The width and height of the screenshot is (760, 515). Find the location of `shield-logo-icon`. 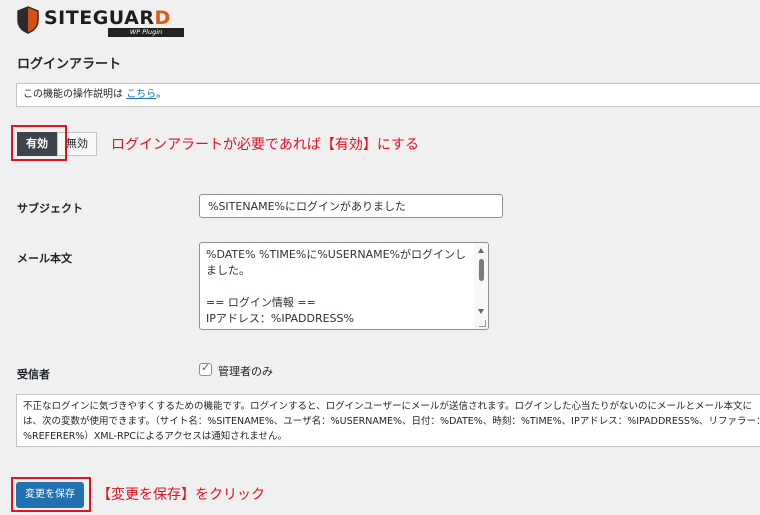

shield-logo-icon is located at coordinates (28, 20).